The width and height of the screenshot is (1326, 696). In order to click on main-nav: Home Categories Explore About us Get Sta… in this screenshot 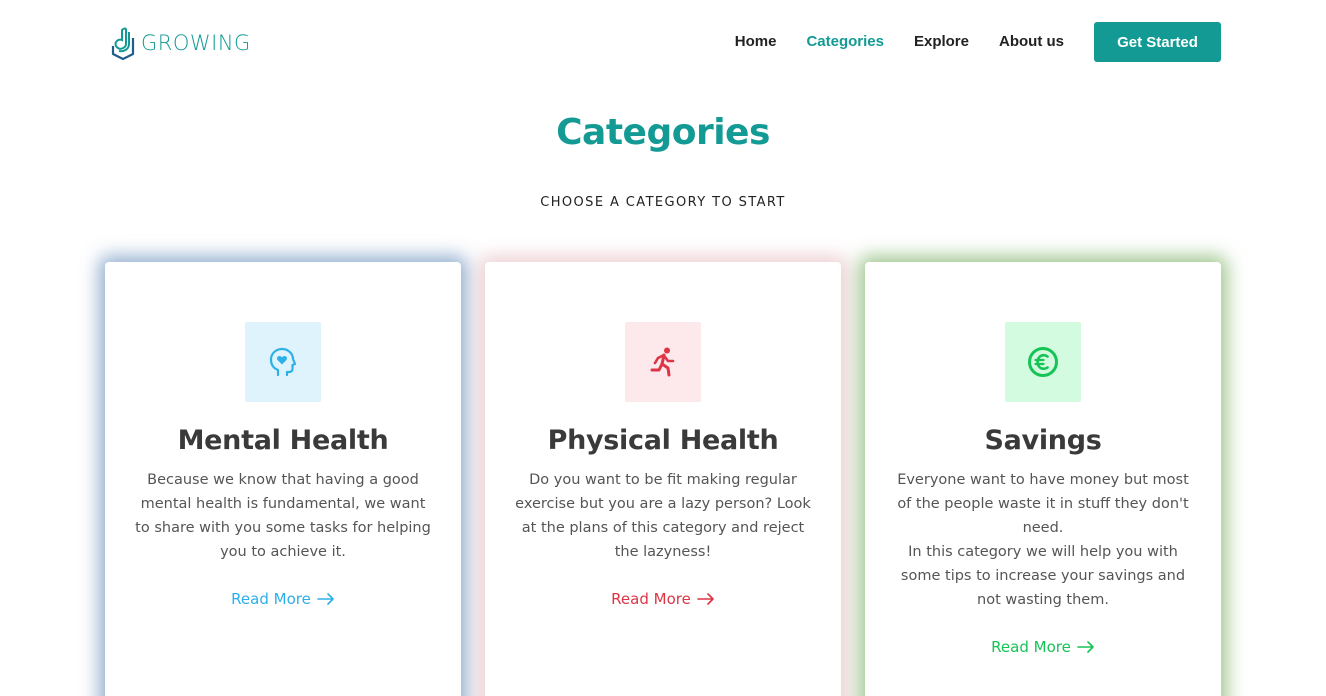, I will do `click(963, 42)`.